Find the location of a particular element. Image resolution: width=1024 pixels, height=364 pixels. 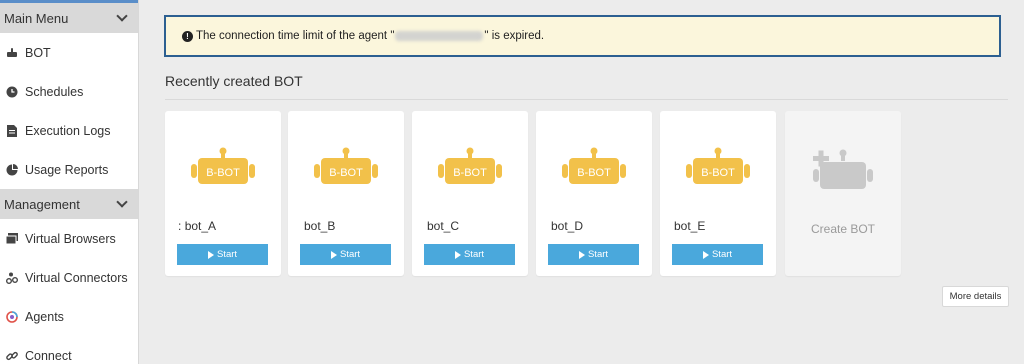

sidebar-item-label: Connect is located at coordinates (48, 355).